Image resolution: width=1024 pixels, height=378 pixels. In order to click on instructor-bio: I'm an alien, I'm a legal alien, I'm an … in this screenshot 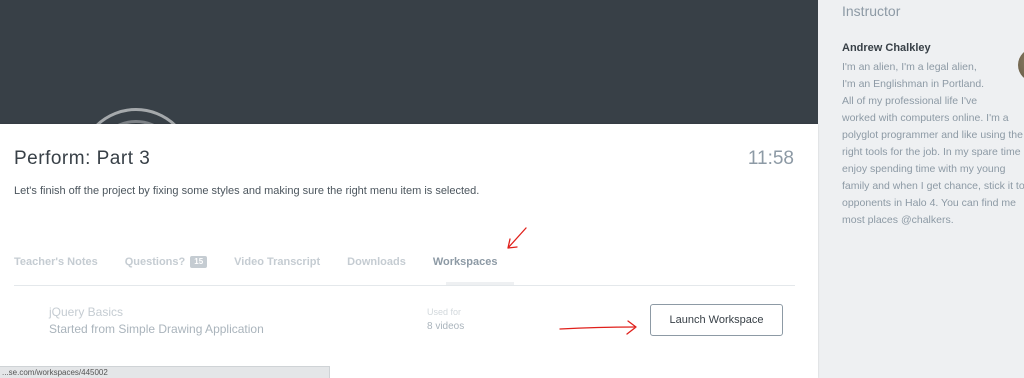, I will do `click(933, 144)`.